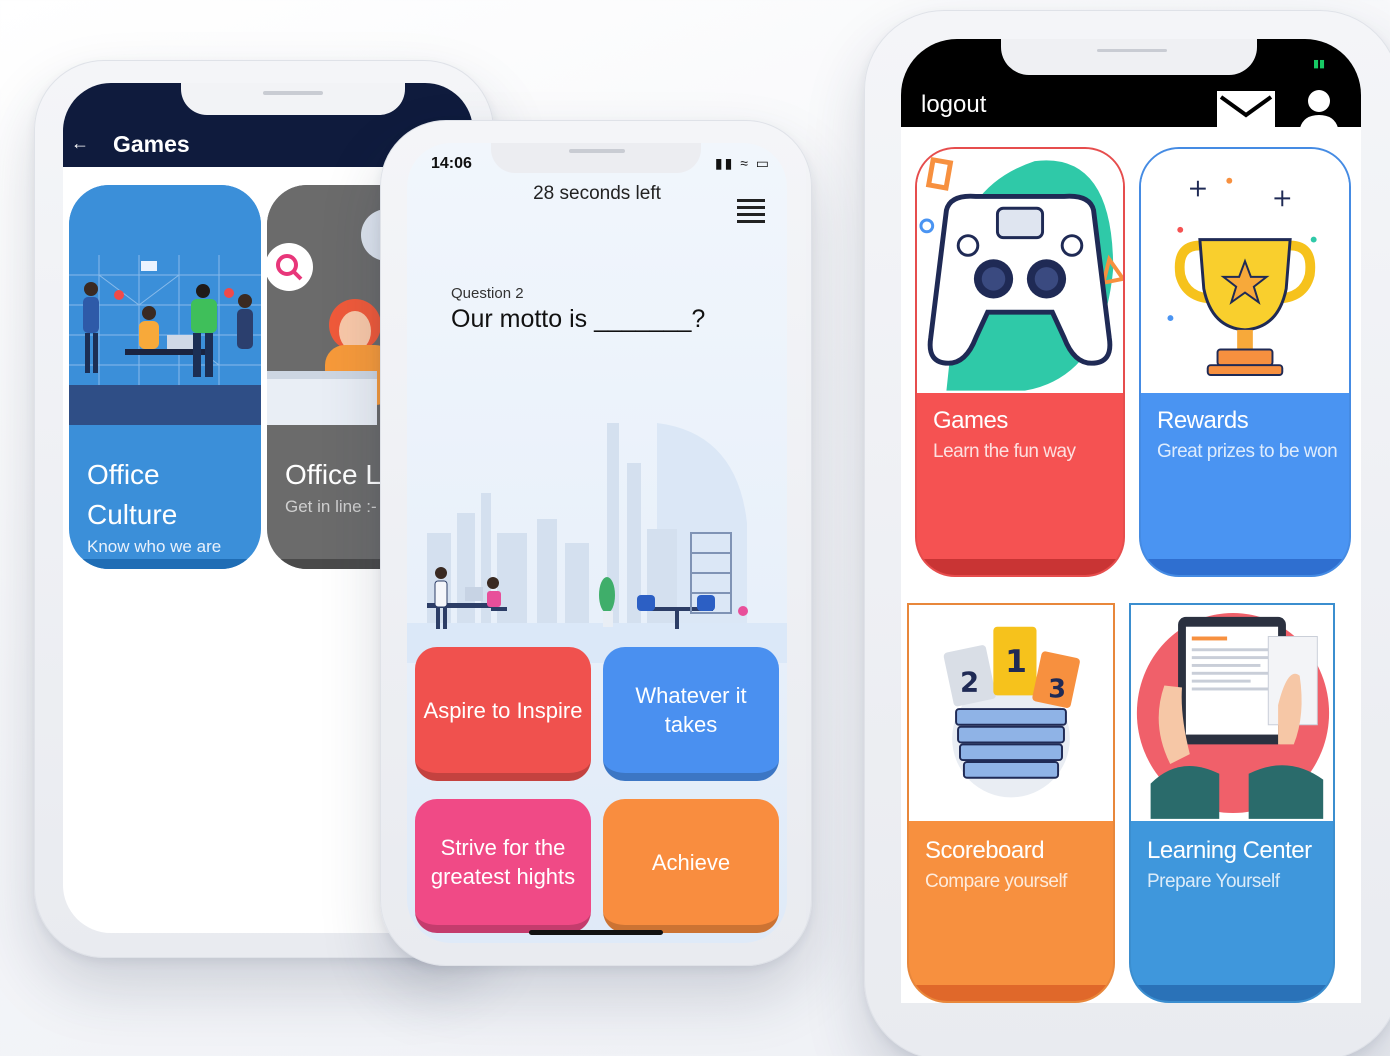  Describe the element at coordinates (132, 514) in the screenshot. I see `card-title-line2: Culture` at that location.